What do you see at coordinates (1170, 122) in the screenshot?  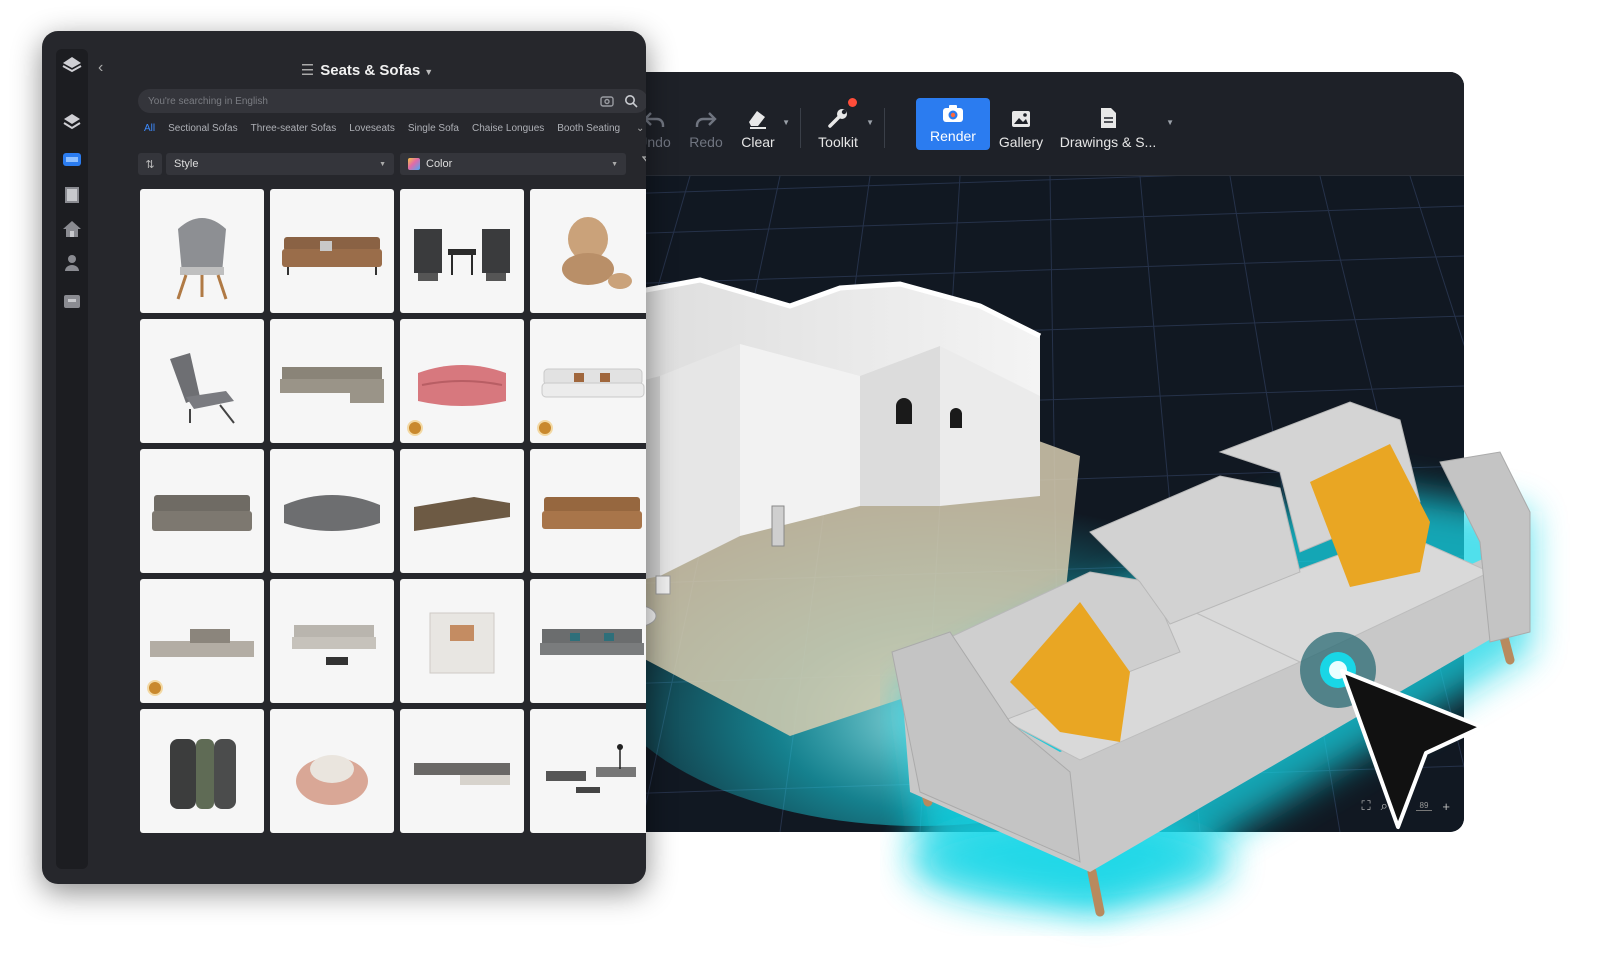 I see `drawings-dropdown-caret: ▼` at bounding box center [1170, 122].